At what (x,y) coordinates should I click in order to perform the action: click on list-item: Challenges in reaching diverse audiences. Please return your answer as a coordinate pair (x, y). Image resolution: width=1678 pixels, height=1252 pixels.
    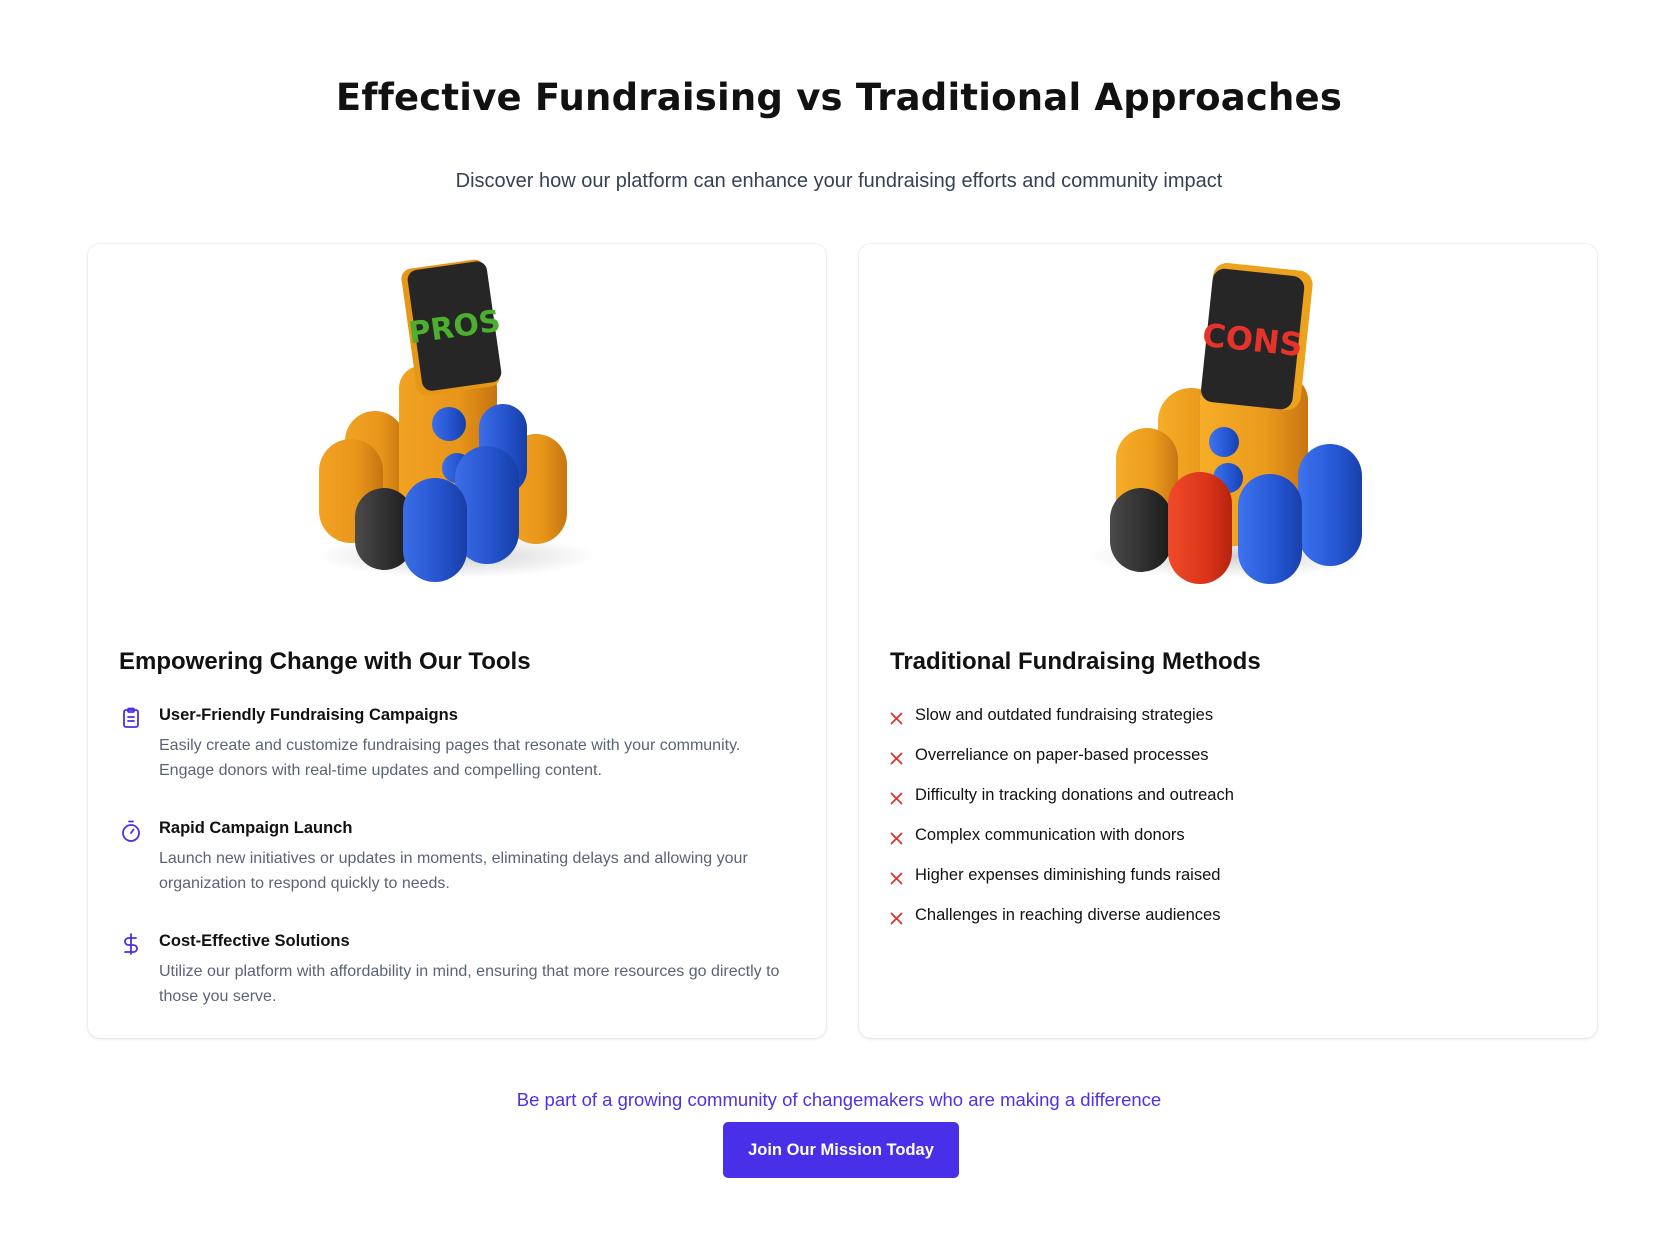
    Looking at the image, I should click on (1230, 924).